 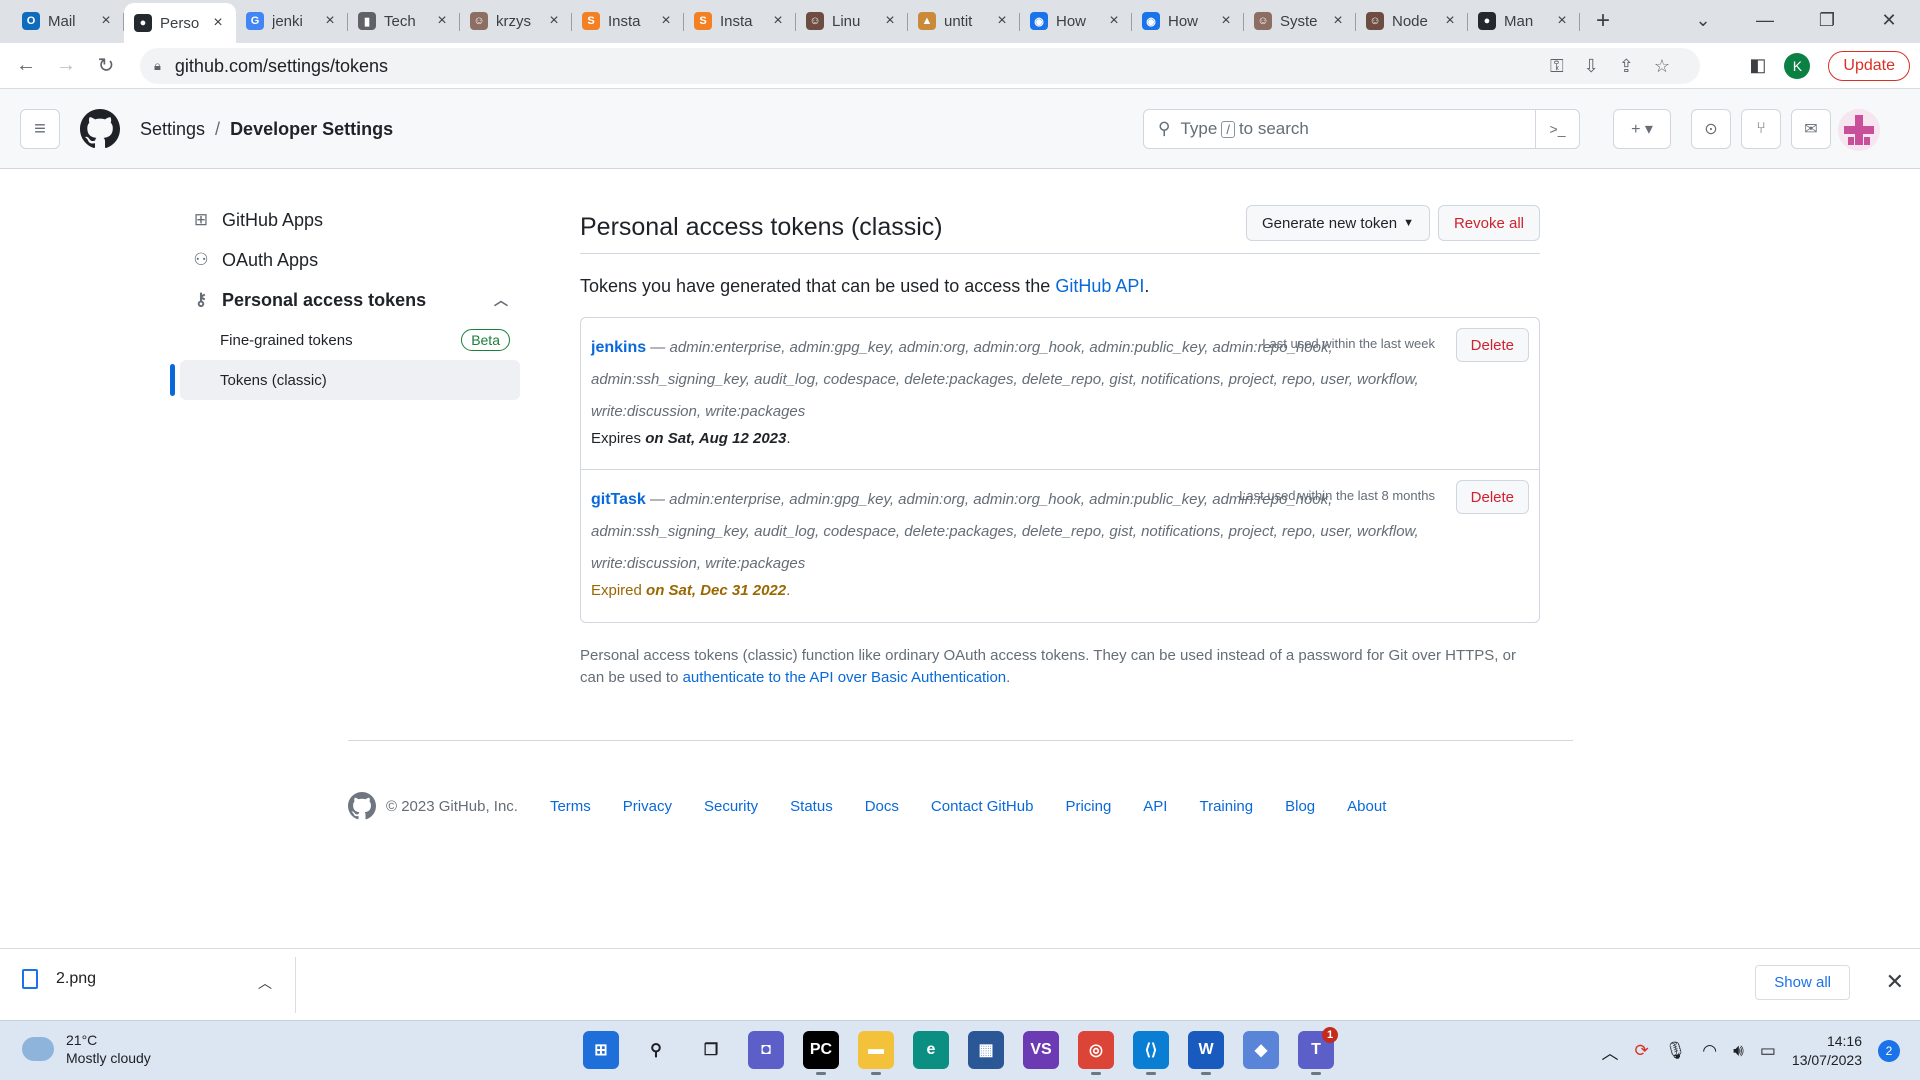 What do you see at coordinates (345, 260) in the screenshot?
I see `sidebar-item-oauth-apps: ⚇ OAuth Apps` at bounding box center [345, 260].